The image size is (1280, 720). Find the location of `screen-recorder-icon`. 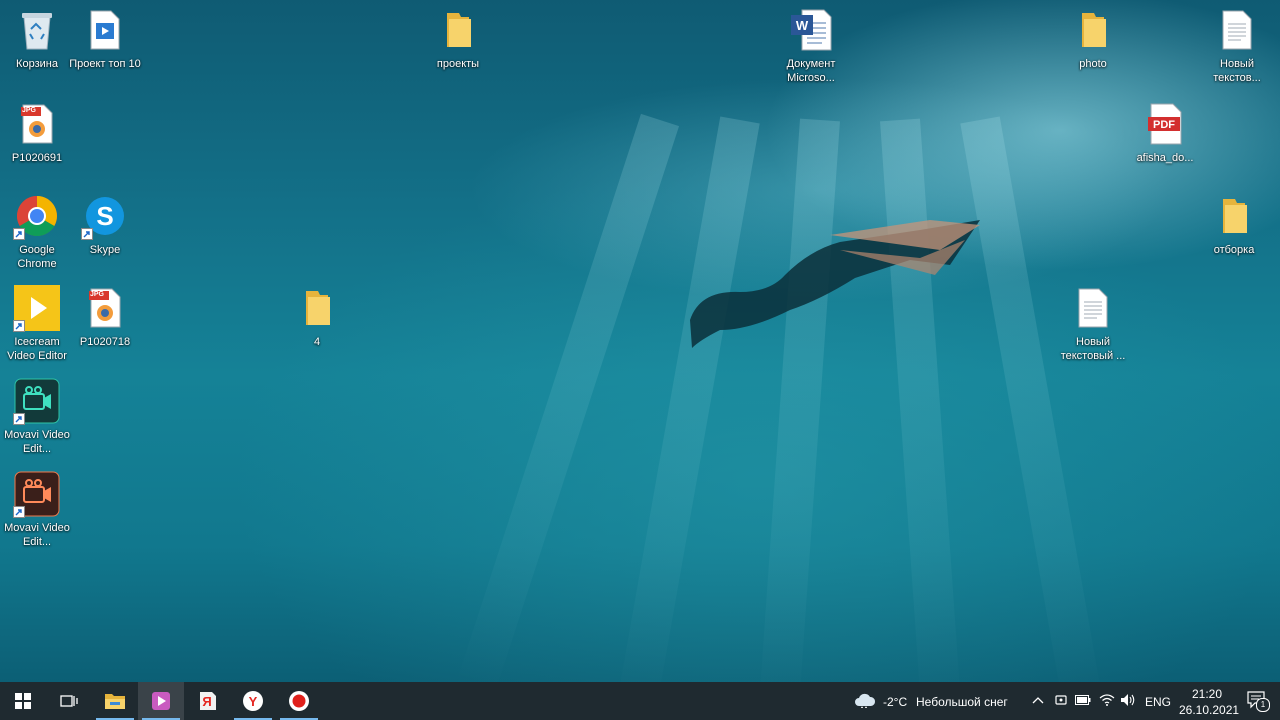

screen-recorder-icon is located at coordinates (299, 701).